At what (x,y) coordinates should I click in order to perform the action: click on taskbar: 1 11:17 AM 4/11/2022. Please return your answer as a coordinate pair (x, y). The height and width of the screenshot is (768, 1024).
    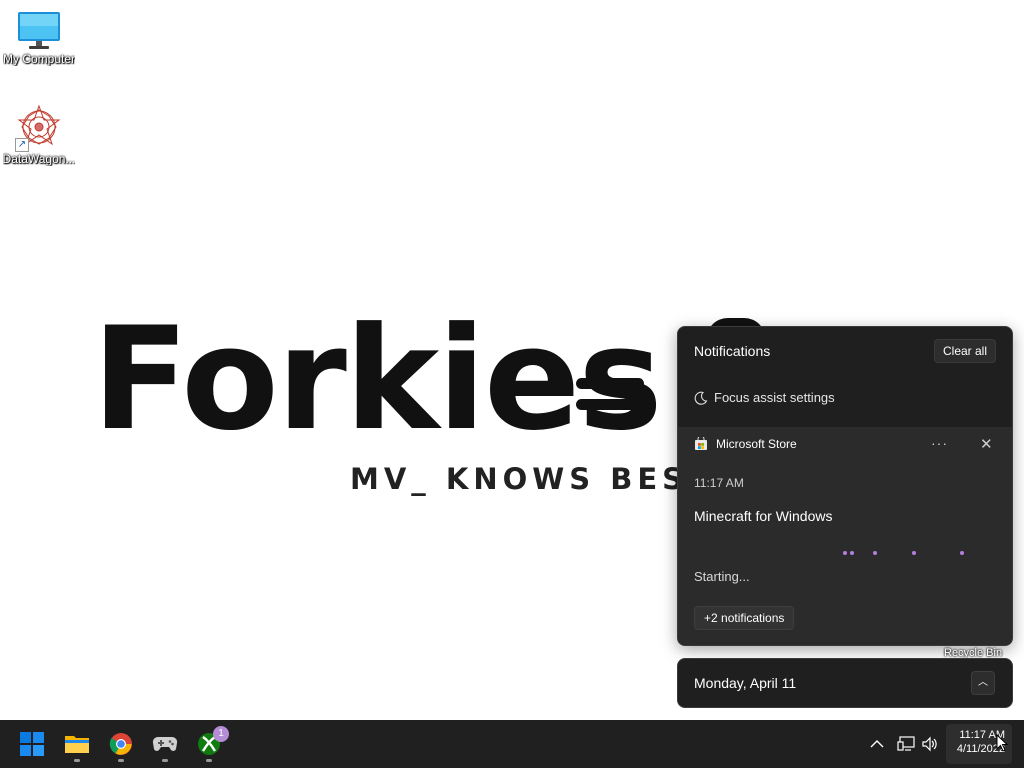
    Looking at the image, I should click on (512, 744).